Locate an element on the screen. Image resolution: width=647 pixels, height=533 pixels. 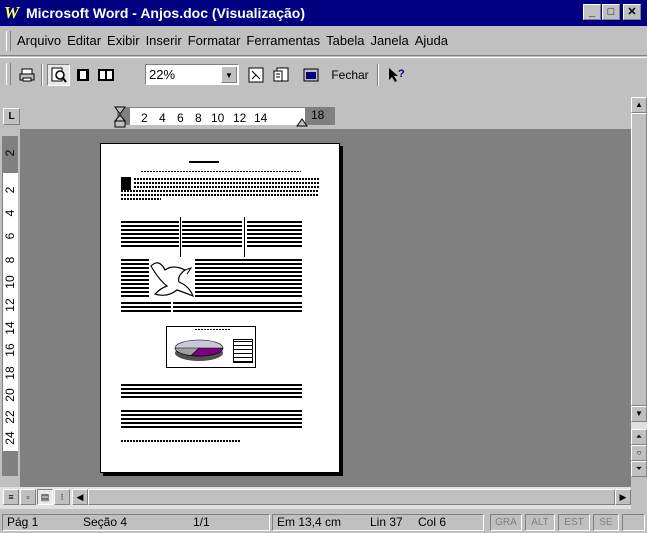
ruler-tick: 12 is located at coordinates (240, 118).